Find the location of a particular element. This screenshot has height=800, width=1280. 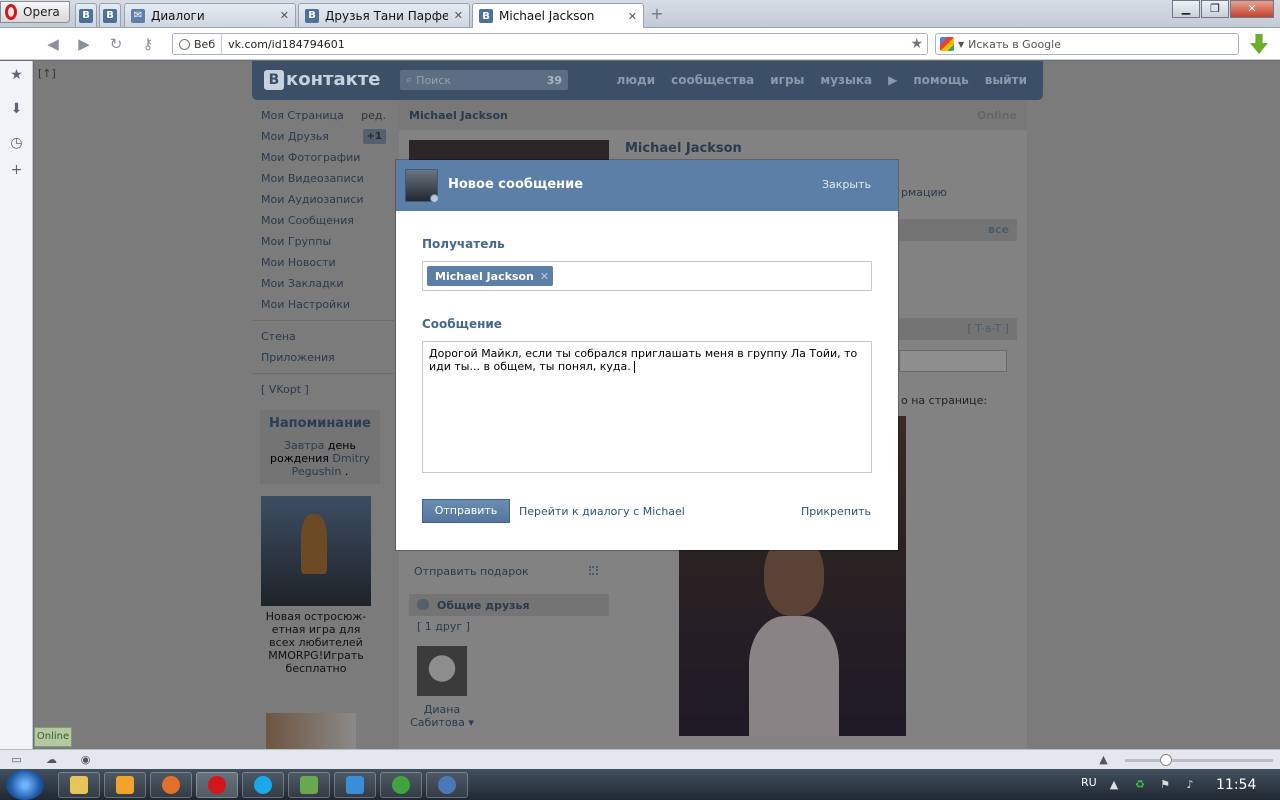

taskbar-opera is located at coordinates (217, 785).